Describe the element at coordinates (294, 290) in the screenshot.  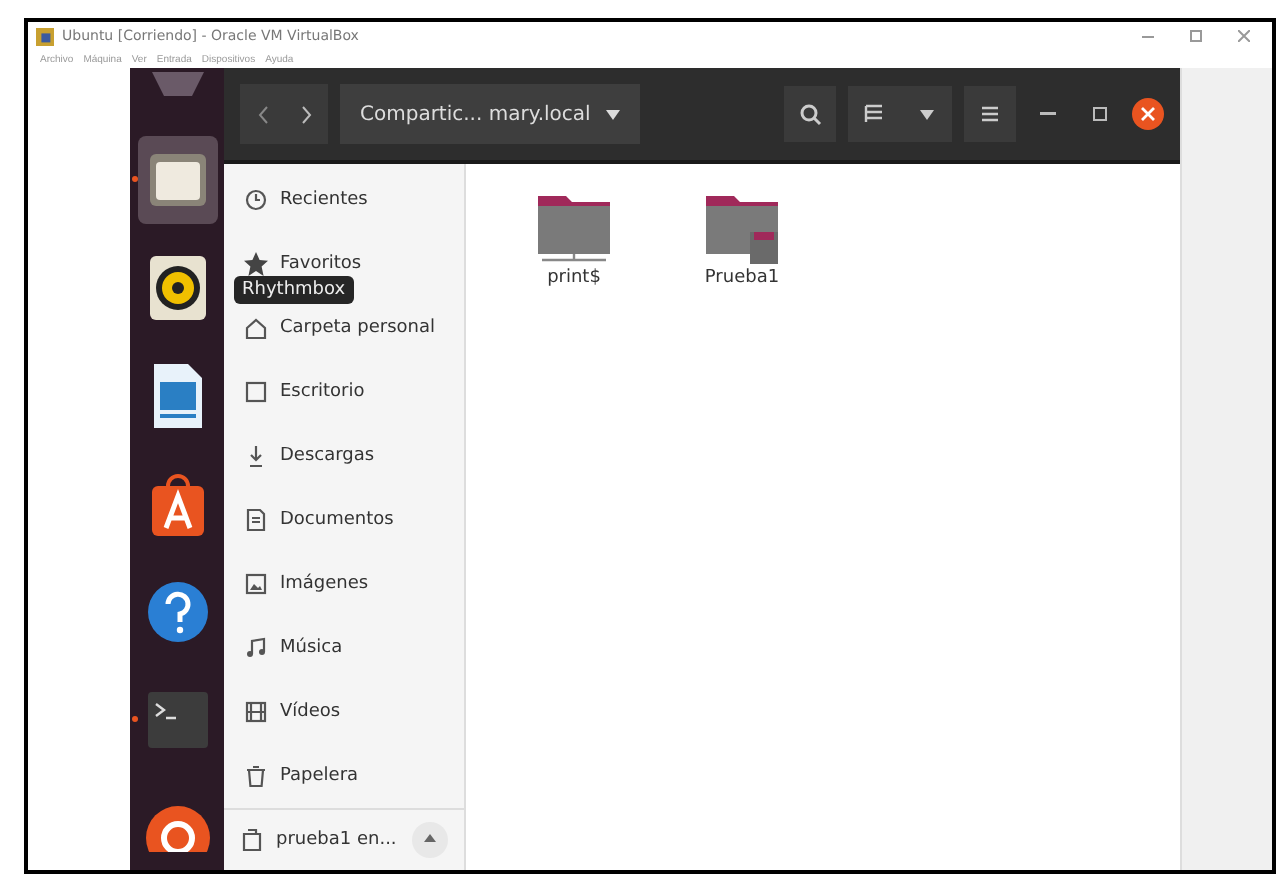
I see `tooltip: Rhythmbox` at that location.